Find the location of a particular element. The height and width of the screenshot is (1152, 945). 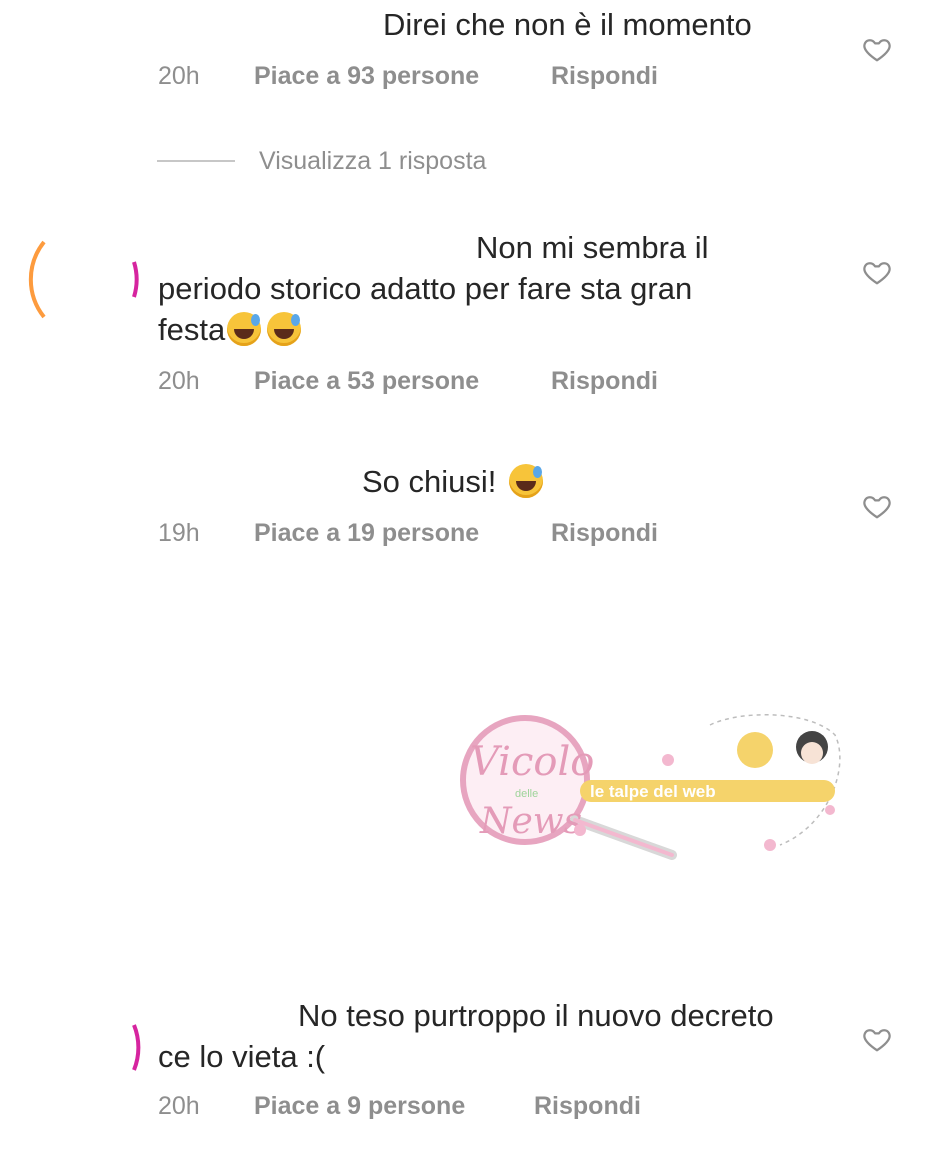

likes-count-button: Piace a 53 persone is located at coordinates (366, 381).